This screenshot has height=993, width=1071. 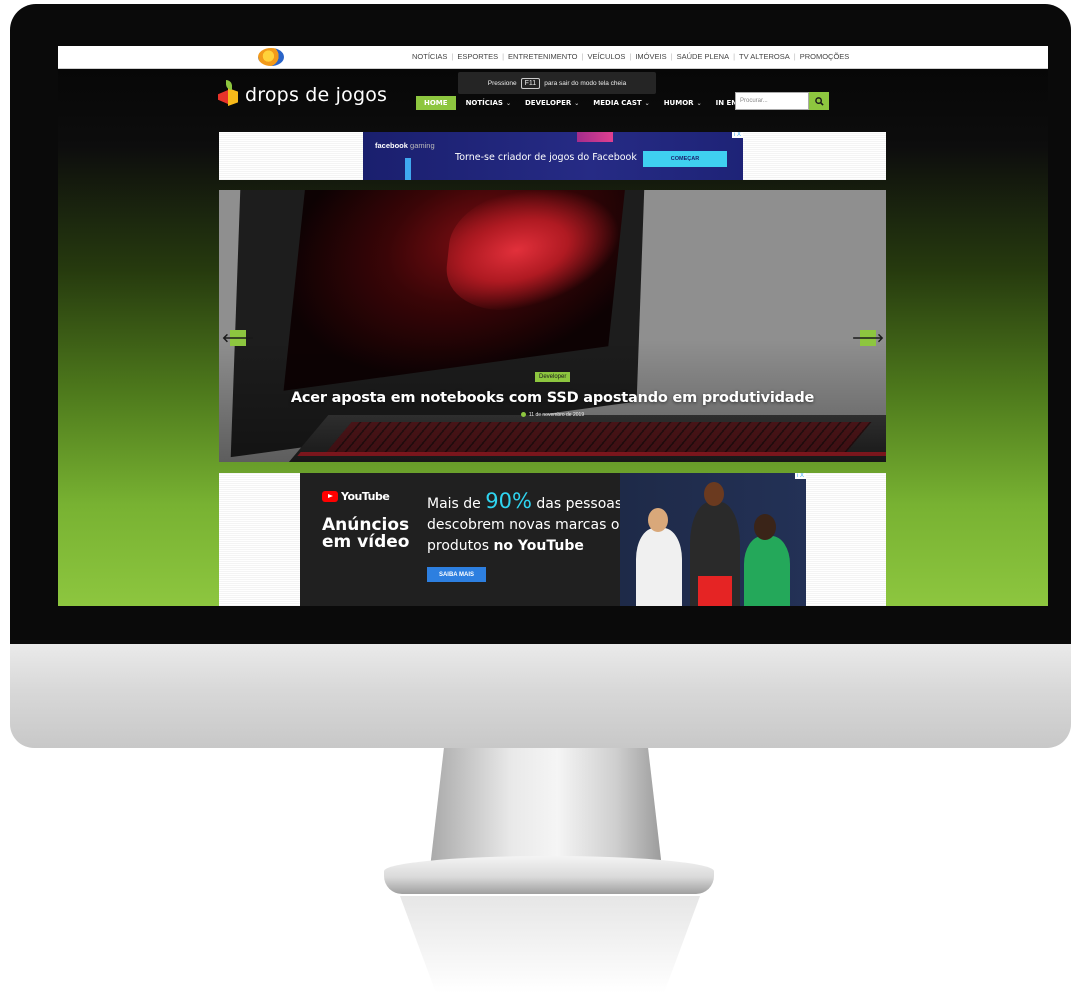 I want to click on nav-developer-label: DEVELOPER, so click(x=548, y=103).